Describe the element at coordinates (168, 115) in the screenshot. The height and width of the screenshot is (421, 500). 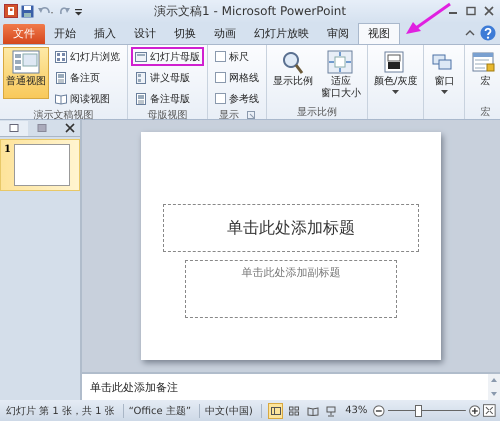
I see `group-label: 母版视图` at that location.